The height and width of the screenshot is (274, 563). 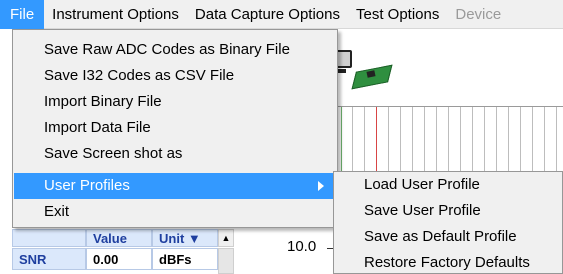 I want to click on scroll-thumb, so click(x=226, y=261).